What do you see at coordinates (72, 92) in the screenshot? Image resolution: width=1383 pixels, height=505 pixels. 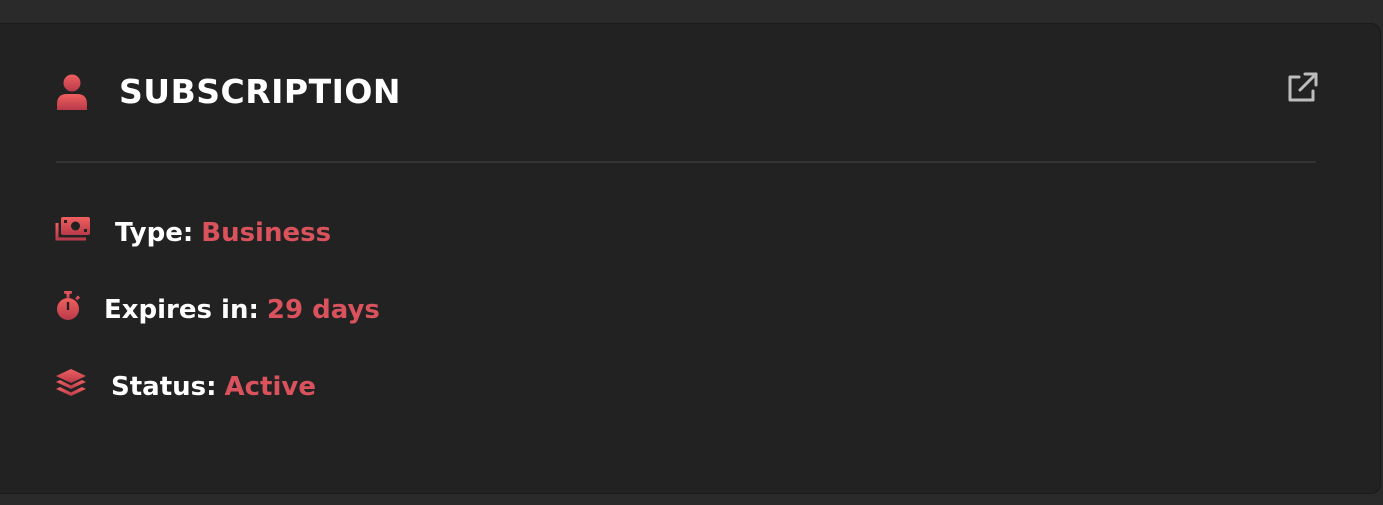 I see `user-icon` at bounding box center [72, 92].